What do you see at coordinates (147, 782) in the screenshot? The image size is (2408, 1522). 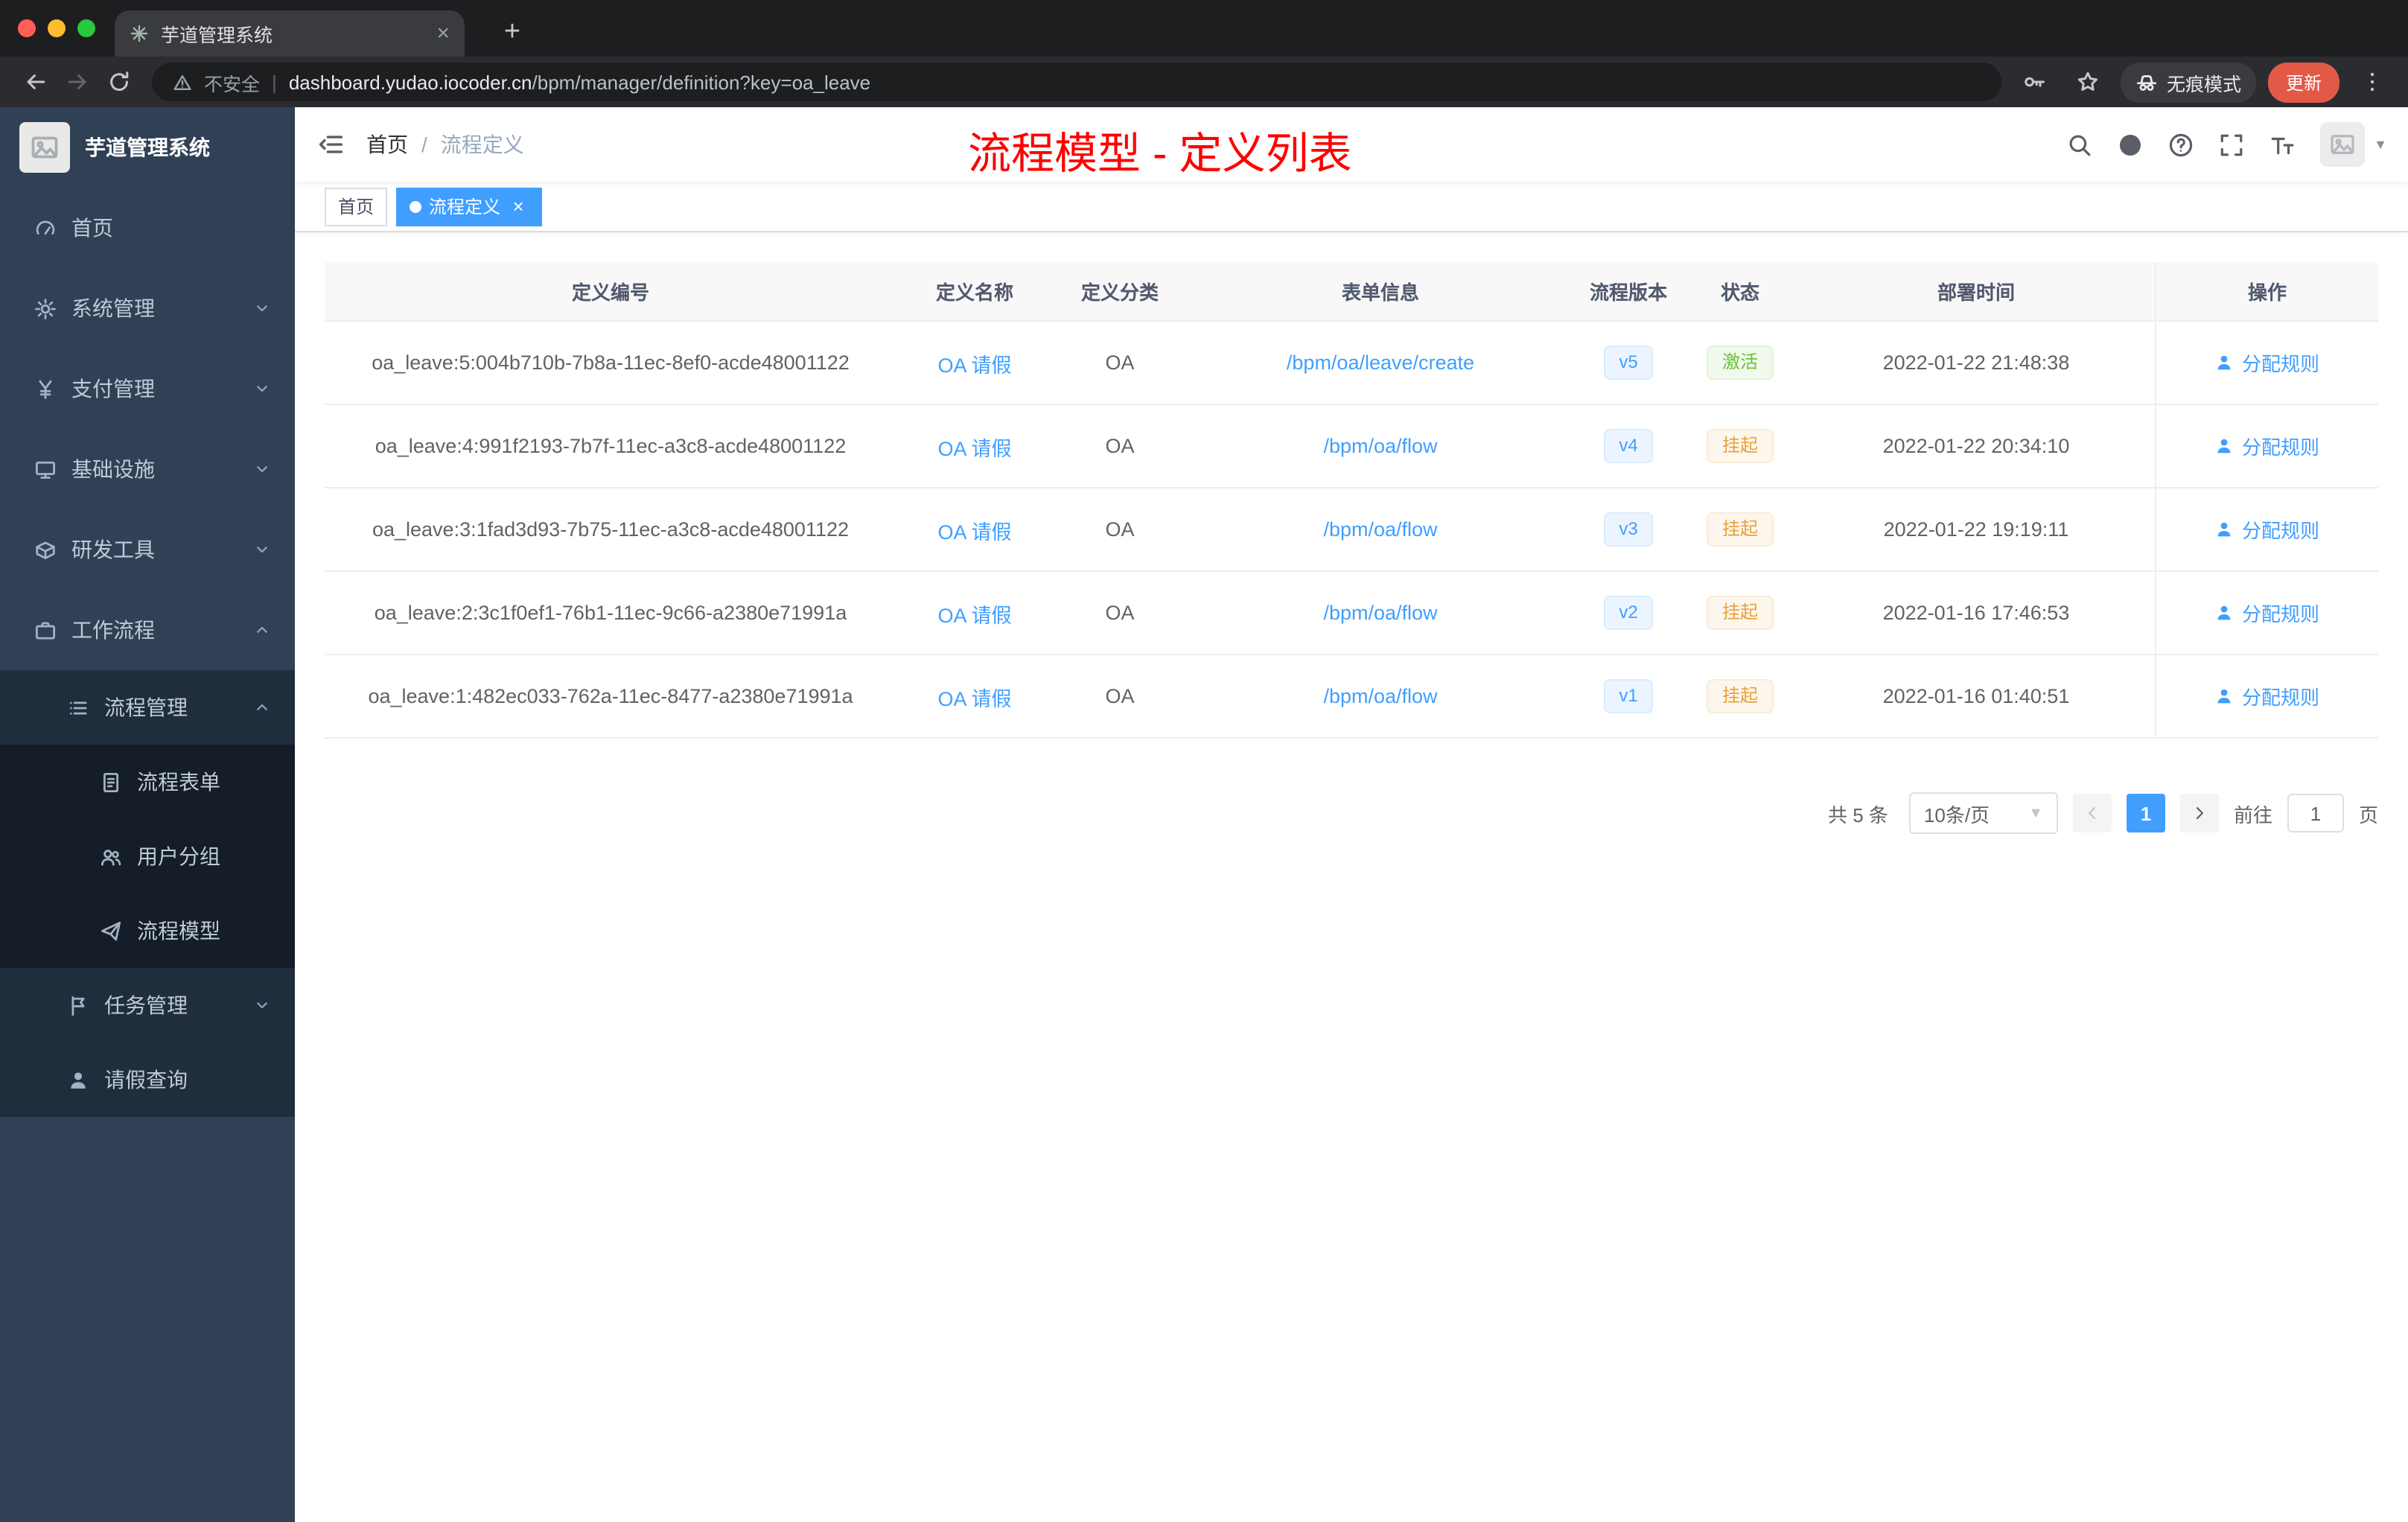 I see `sidebar-item-process-form: 流程表单` at bounding box center [147, 782].